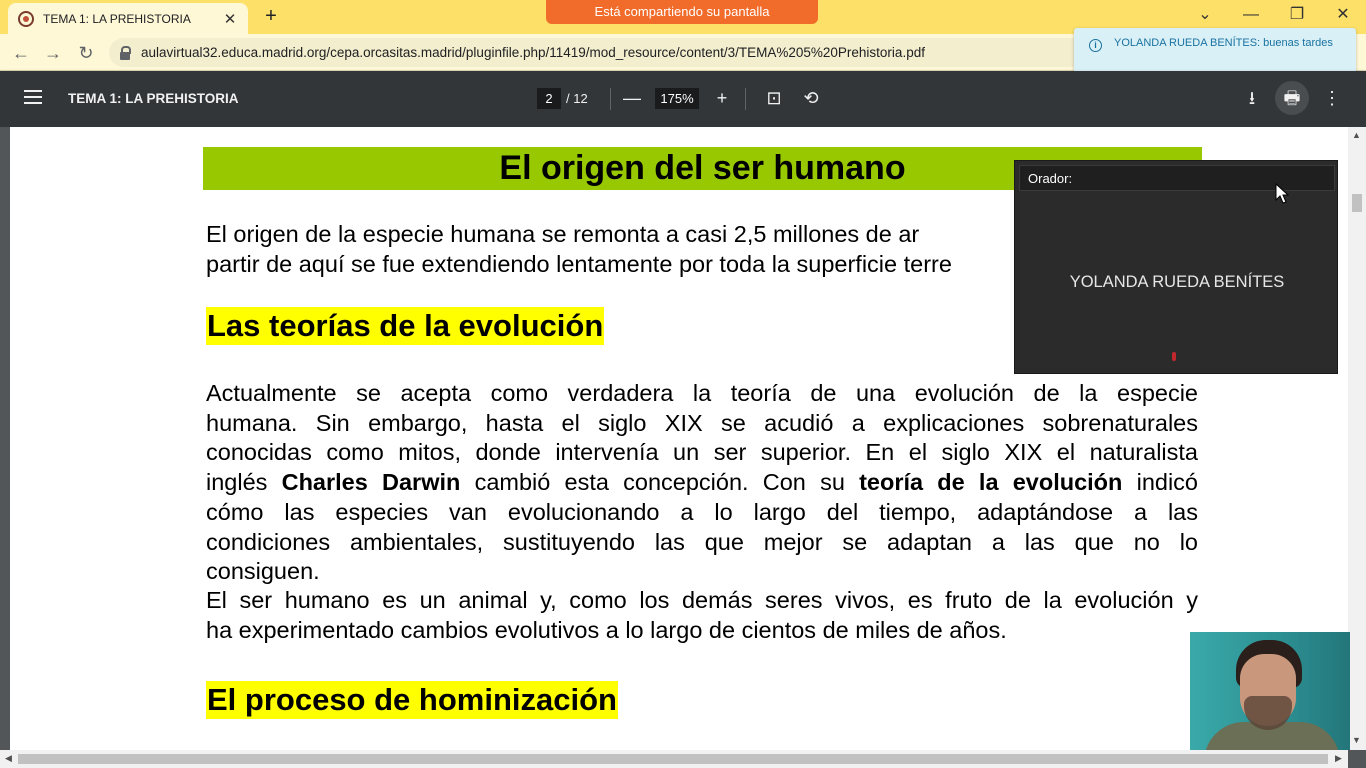 This screenshot has width=1366, height=768. Describe the element at coordinates (1356, 135) in the screenshot. I see `scroll-up-icon: ▲` at that location.